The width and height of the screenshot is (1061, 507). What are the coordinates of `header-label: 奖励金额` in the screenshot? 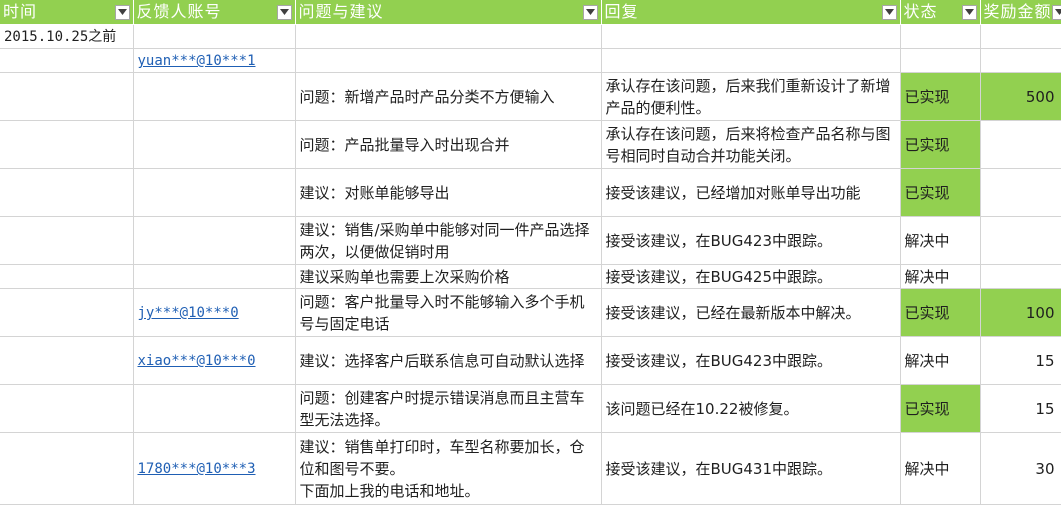 It's located at (1017, 11).